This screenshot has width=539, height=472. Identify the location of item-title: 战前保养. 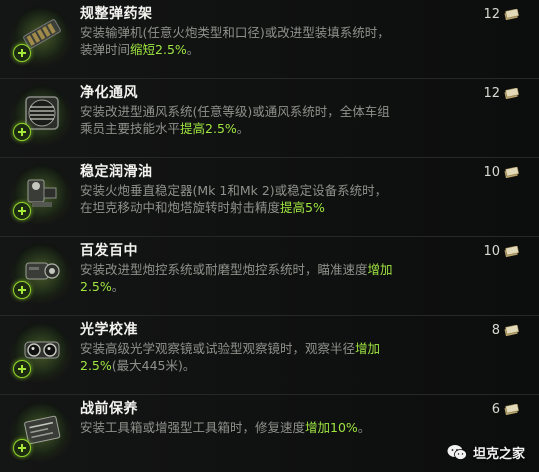
(109, 409).